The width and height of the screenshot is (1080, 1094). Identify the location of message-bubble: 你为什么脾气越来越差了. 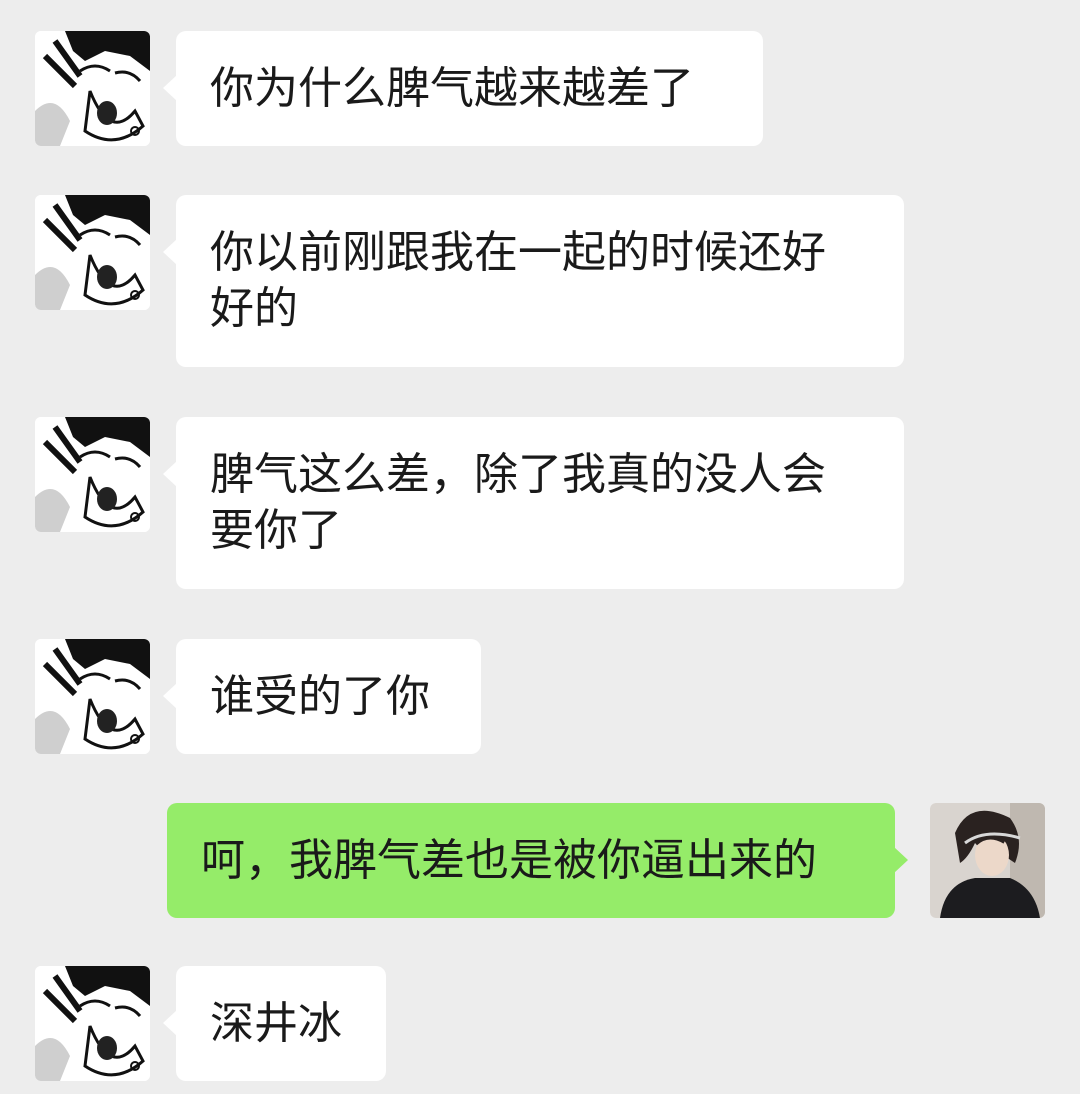
(463, 88).